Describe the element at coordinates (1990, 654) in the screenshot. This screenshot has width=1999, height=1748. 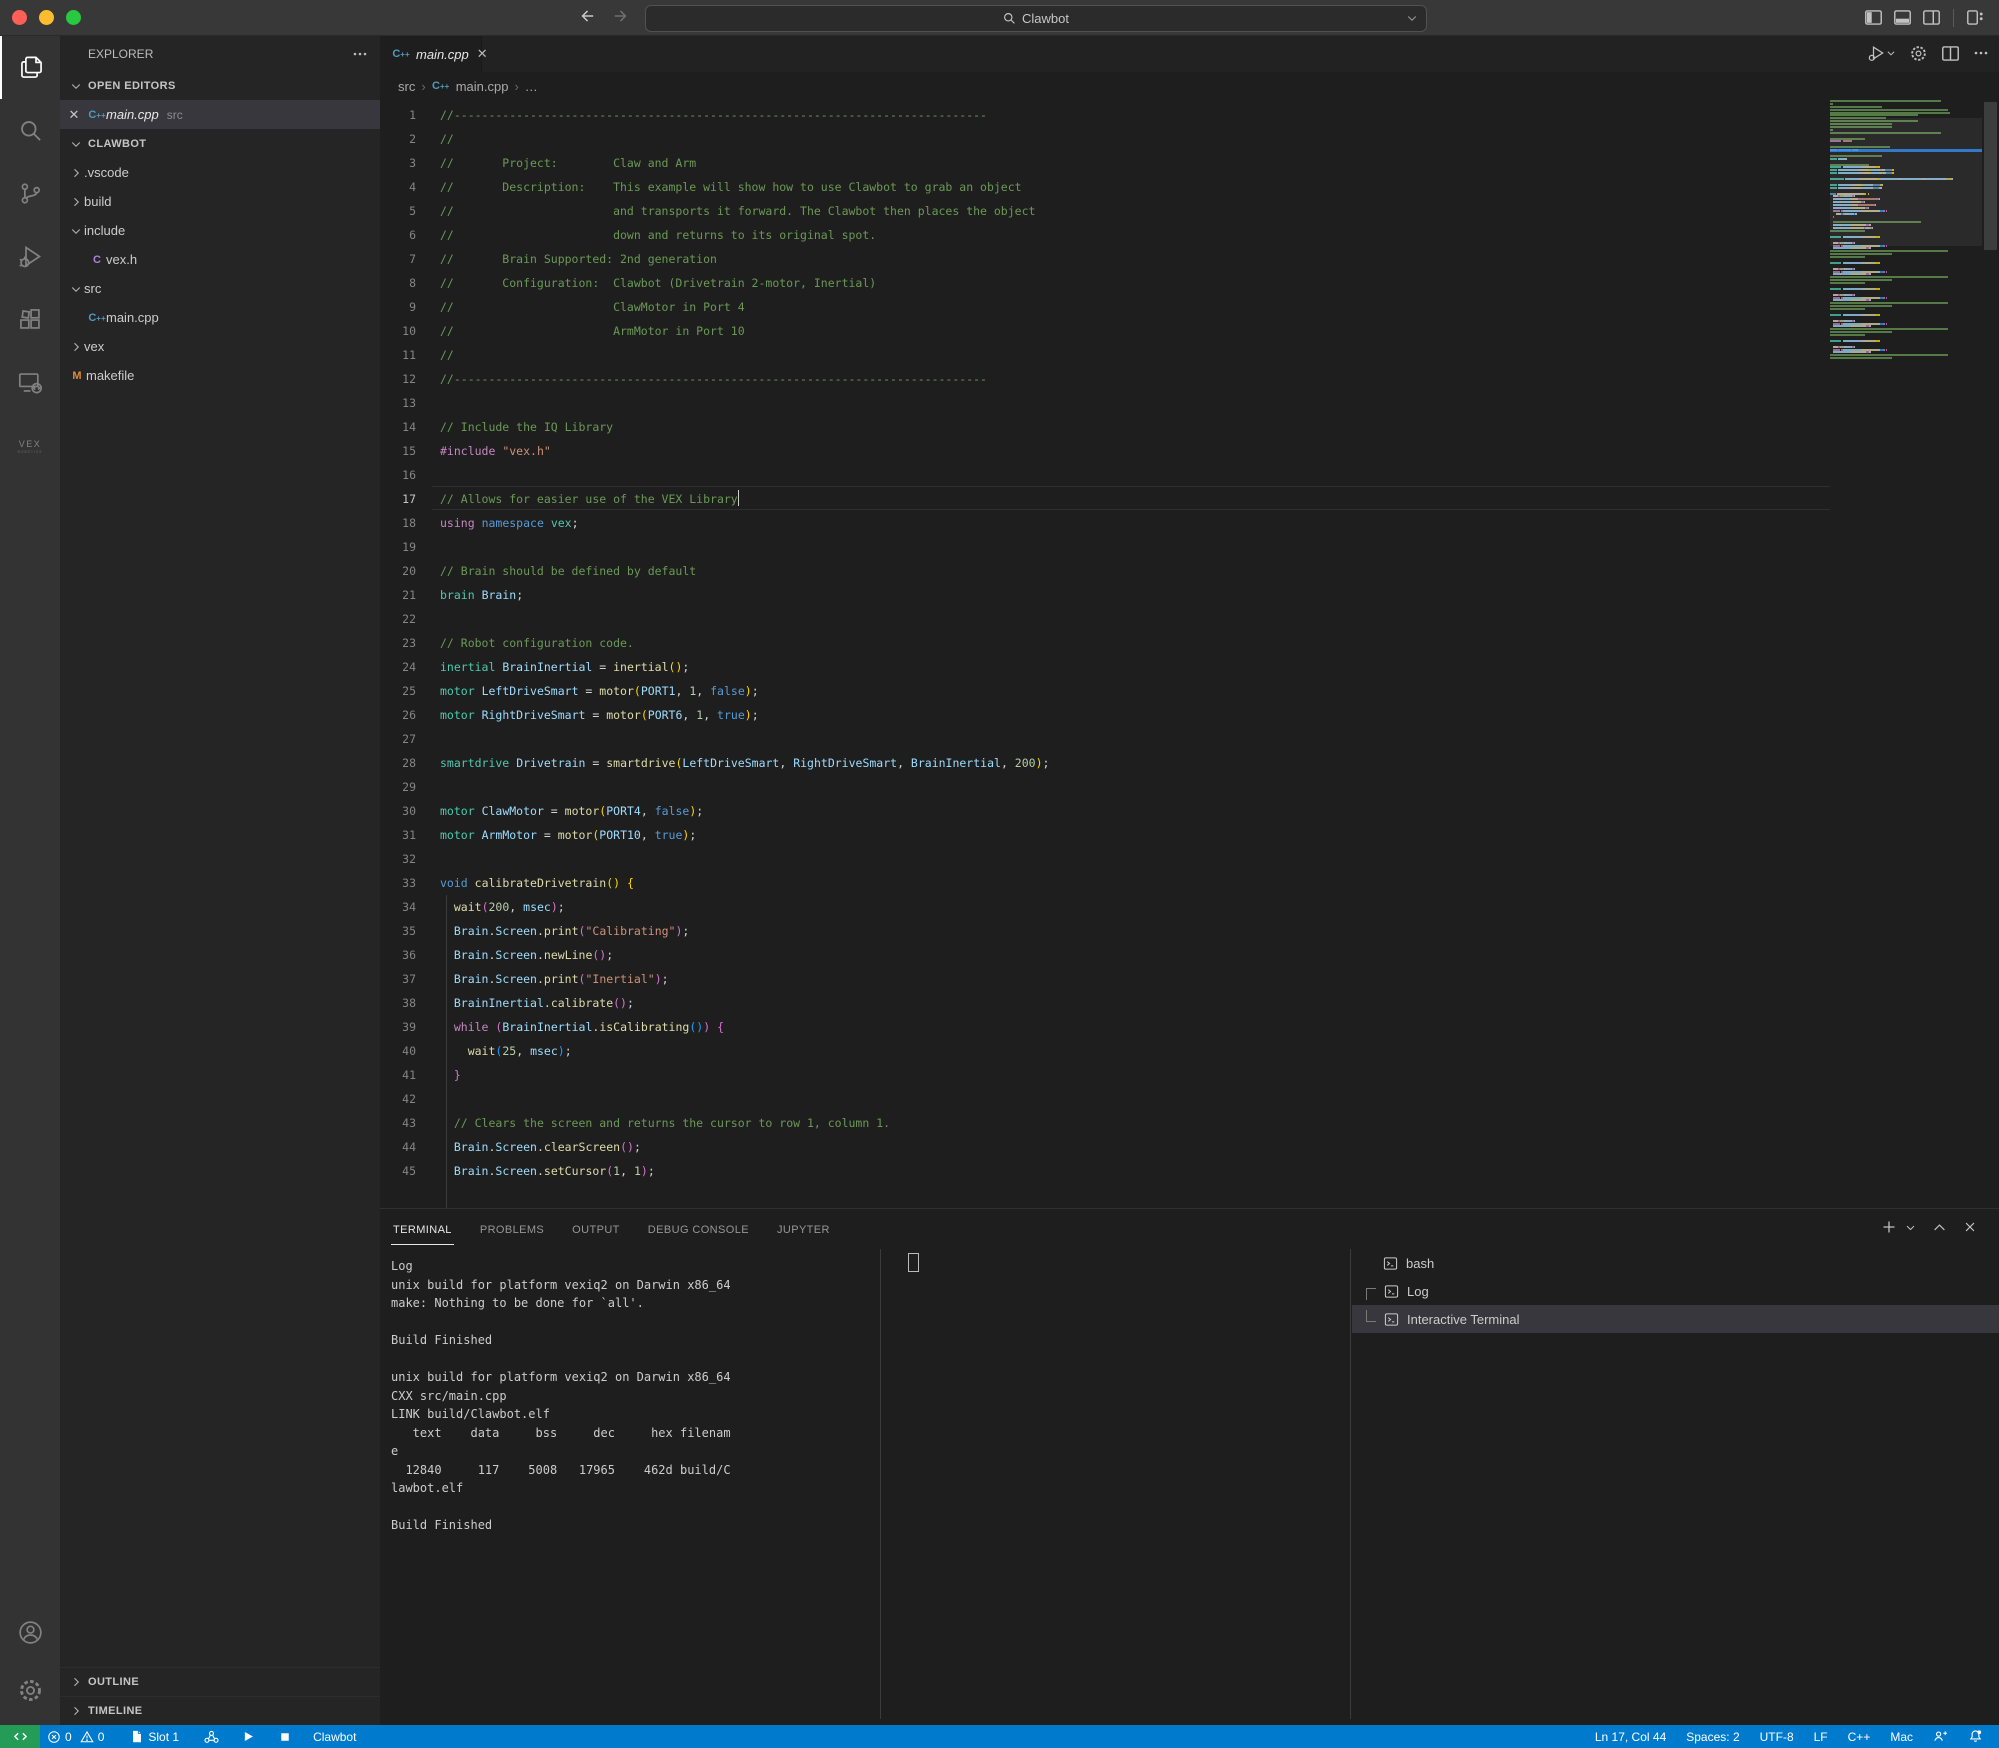
I see `editor-scrollbar` at that location.